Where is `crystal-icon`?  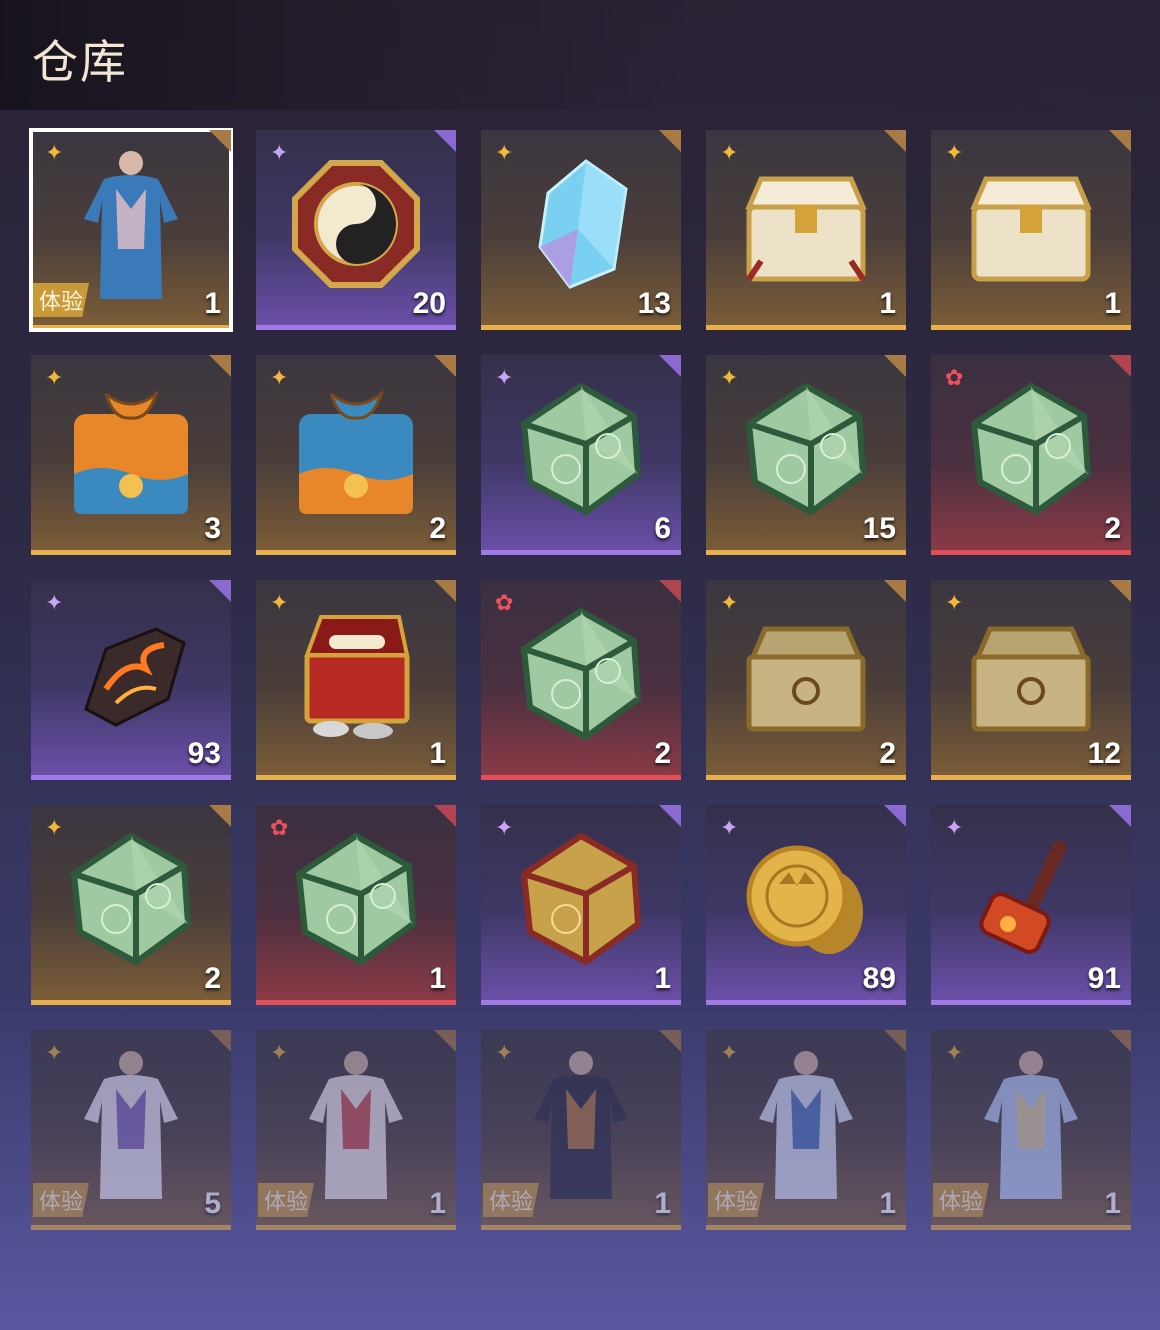 crystal-icon is located at coordinates (581, 224).